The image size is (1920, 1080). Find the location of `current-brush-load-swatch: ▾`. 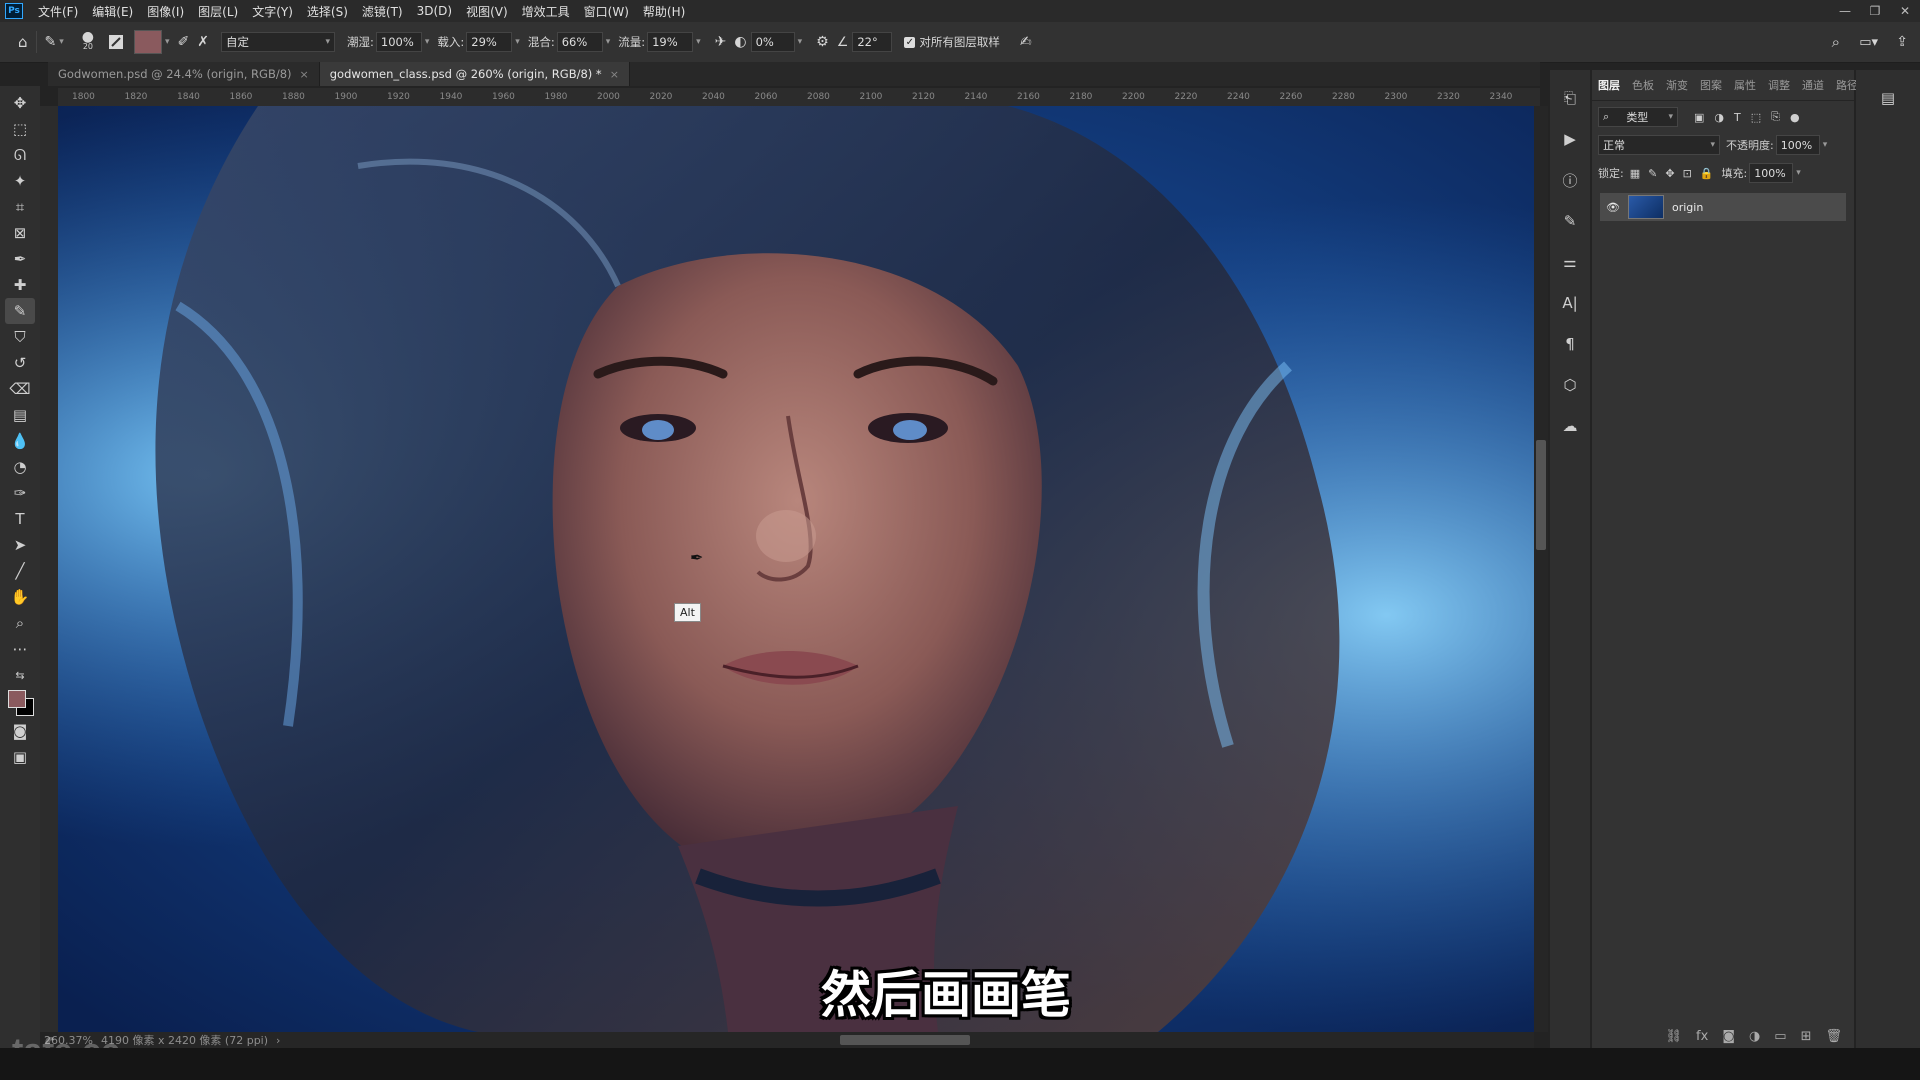

current-brush-load-swatch: ▾ is located at coordinates (152, 42).